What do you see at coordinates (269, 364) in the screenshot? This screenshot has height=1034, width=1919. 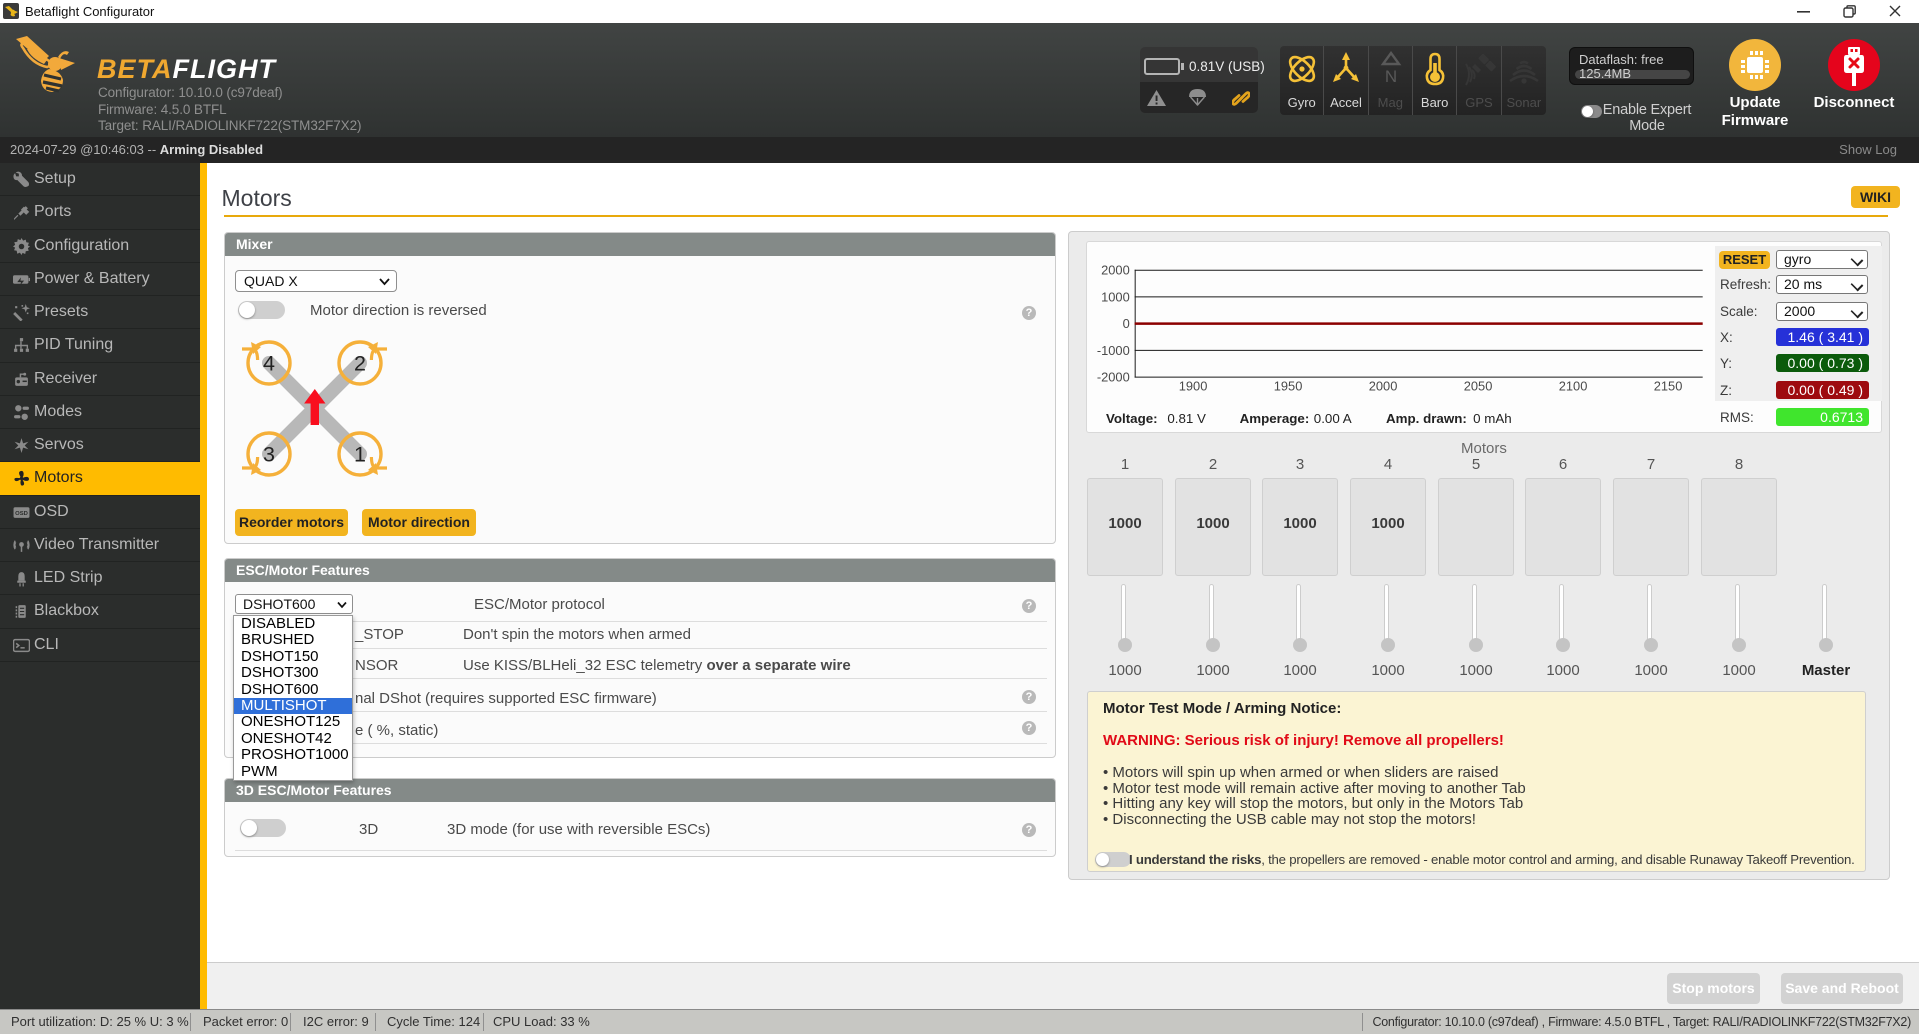 I see `svg-text: 4` at bounding box center [269, 364].